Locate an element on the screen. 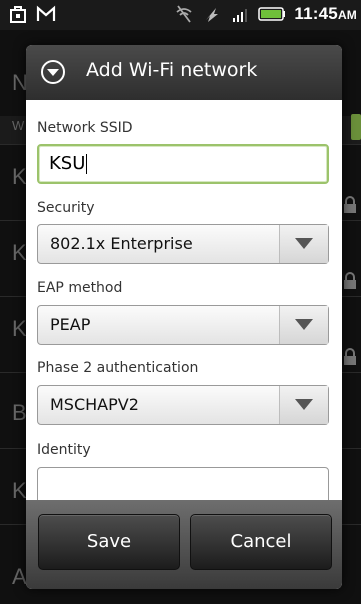 Image resolution: width=361 pixels, height=604 pixels. dialog-footer: Save Cancel is located at coordinates (184, 544).